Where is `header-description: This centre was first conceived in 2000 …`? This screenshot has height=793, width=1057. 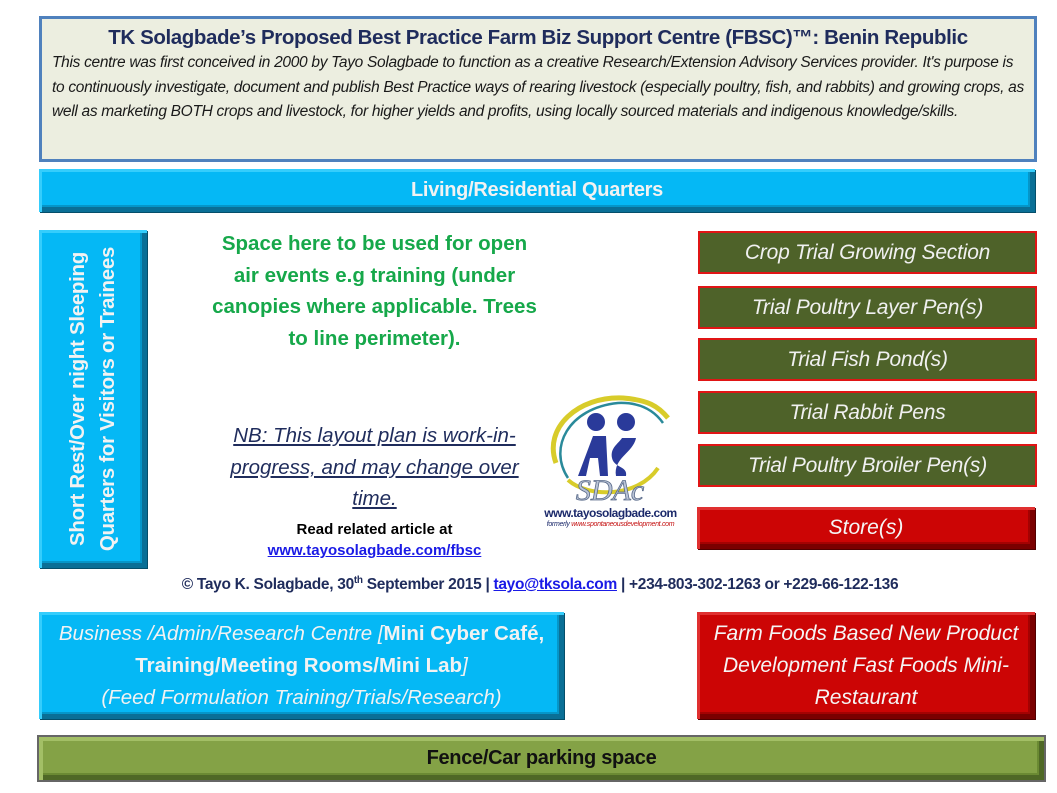
header-description: This centre was first conceived in 2000 … is located at coordinates (538, 87).